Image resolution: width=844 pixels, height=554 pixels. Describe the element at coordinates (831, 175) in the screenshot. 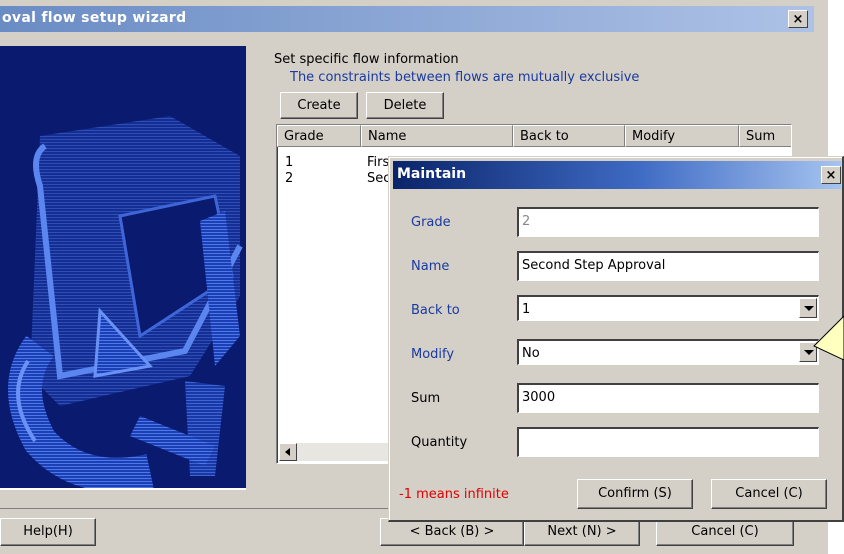

I see `maintain-close-button: ×` at that location.